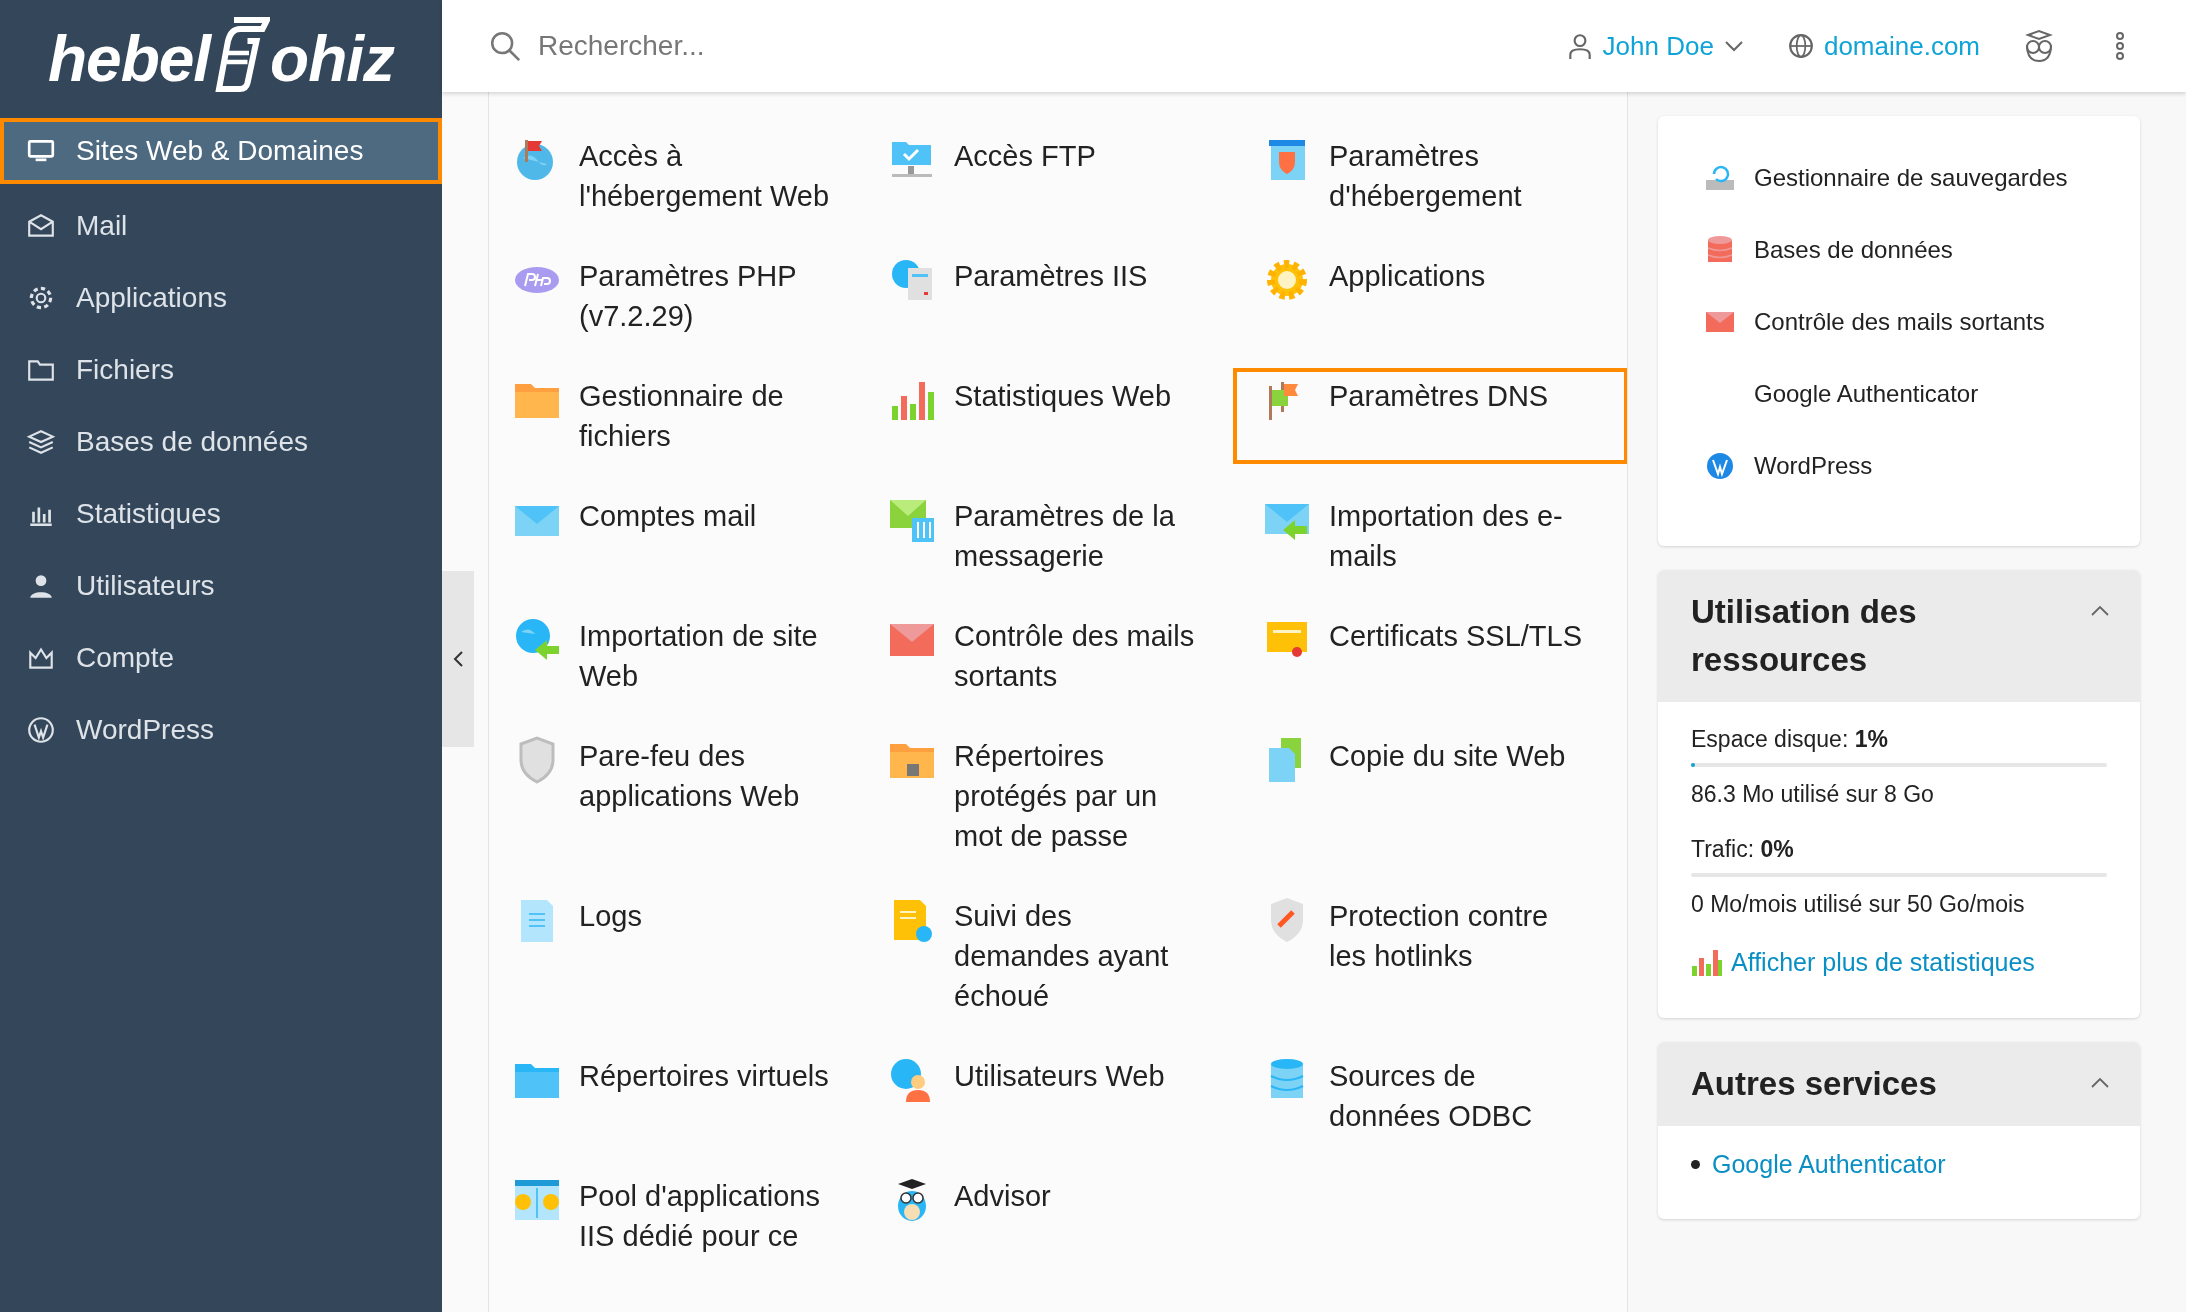 The height and width of the screenshot is (1312, 2186). Describe the element at coordinates (1743, 849) in the screenshot. I see `meter-label: Trafic: 0%` at that location.